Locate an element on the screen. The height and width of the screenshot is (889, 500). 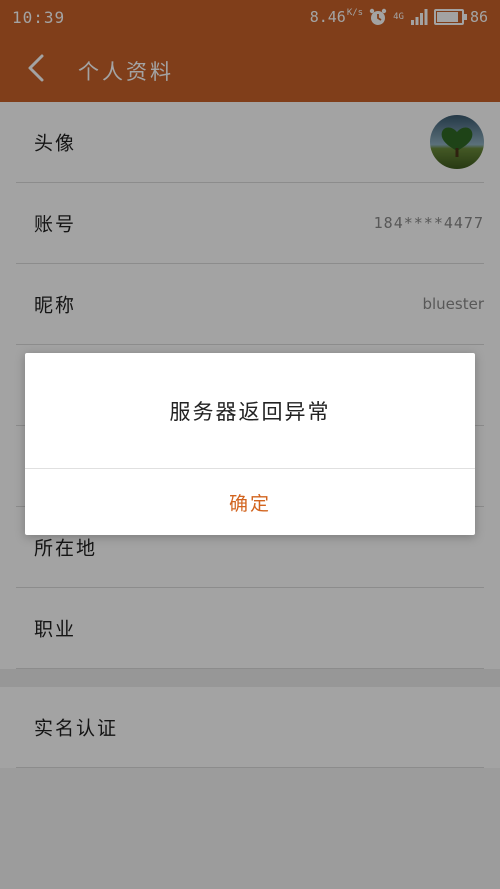
confirm-button: 确定 is located at coordinates (250, 502).